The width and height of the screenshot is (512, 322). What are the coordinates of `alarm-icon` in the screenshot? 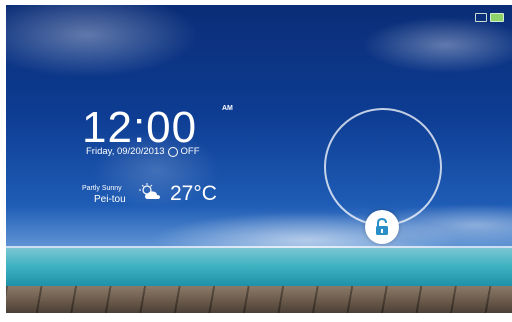 It's located at (172, 151).